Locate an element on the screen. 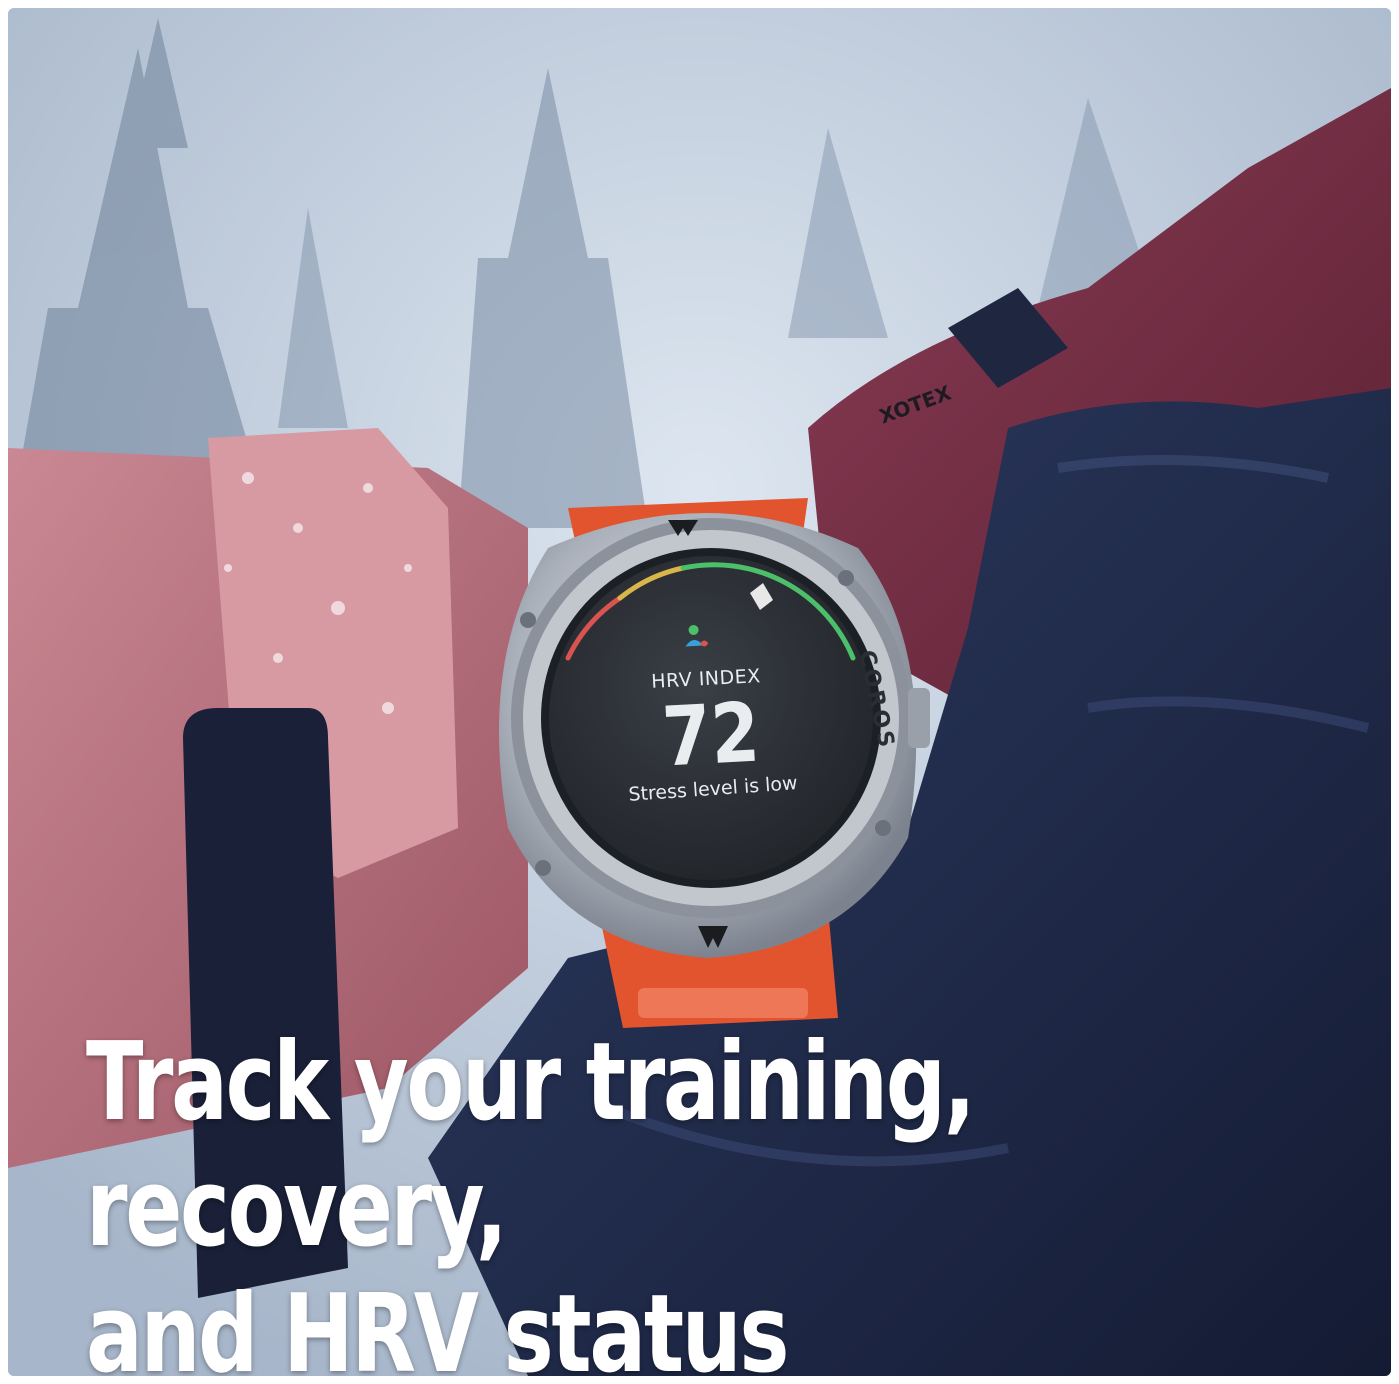 Image resolution: width=1399 pixels, height=1384 pixels. headline-line-2: and HRV status is located at coordinates (438, 1324).